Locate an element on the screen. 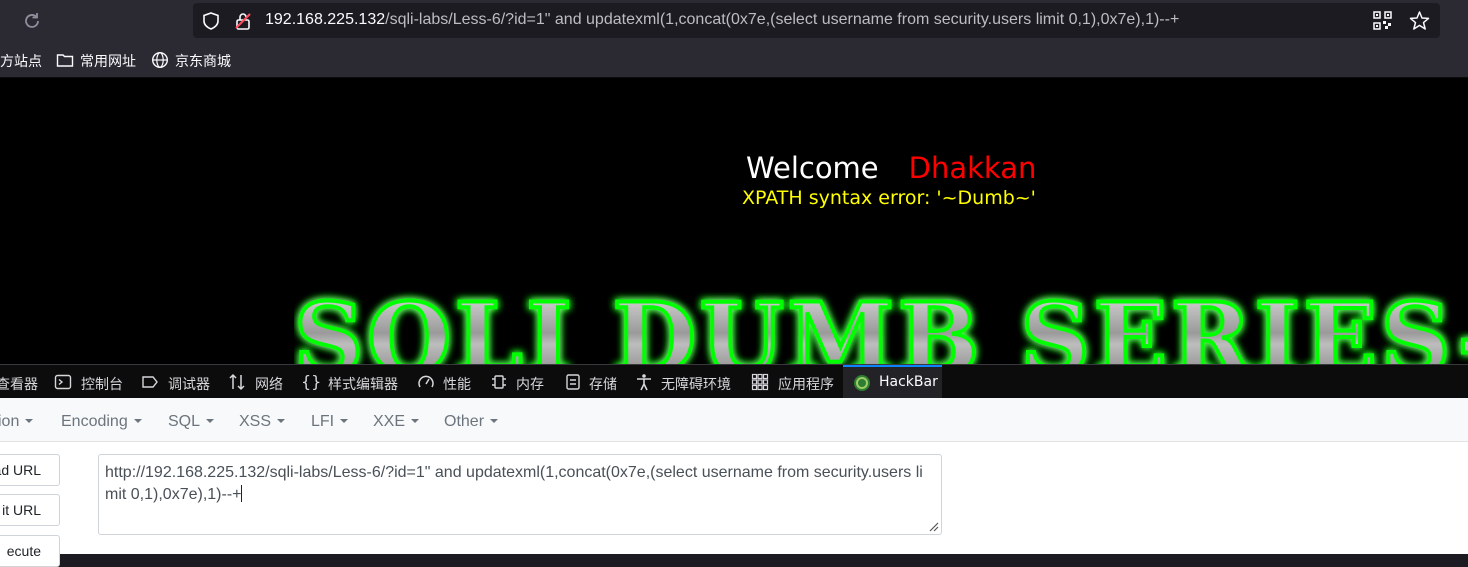 This screenshot has width=1468, height=567. performance-icon is located at coordinates (426, 381).